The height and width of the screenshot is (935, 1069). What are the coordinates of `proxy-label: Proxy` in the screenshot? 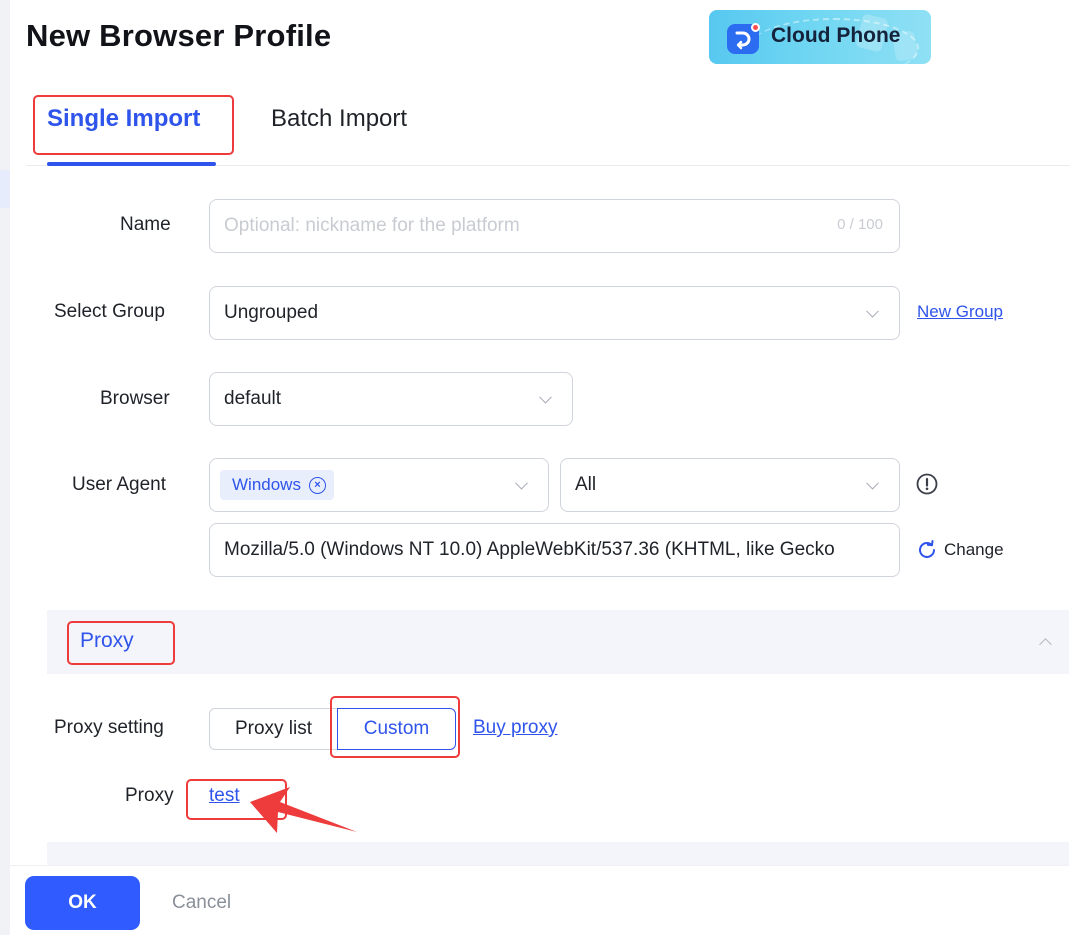 It's located at (149, 795).